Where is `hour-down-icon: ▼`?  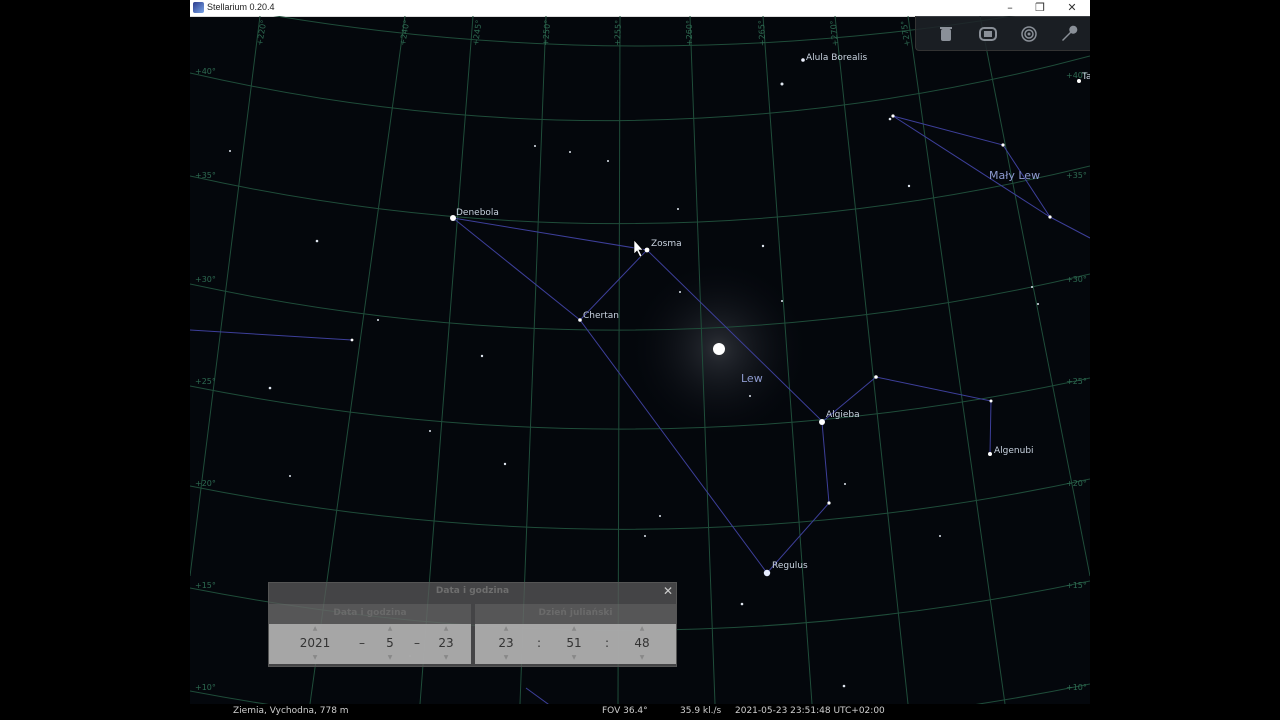 hour-down-icon: ▼ is located at coordinates (506, 657).